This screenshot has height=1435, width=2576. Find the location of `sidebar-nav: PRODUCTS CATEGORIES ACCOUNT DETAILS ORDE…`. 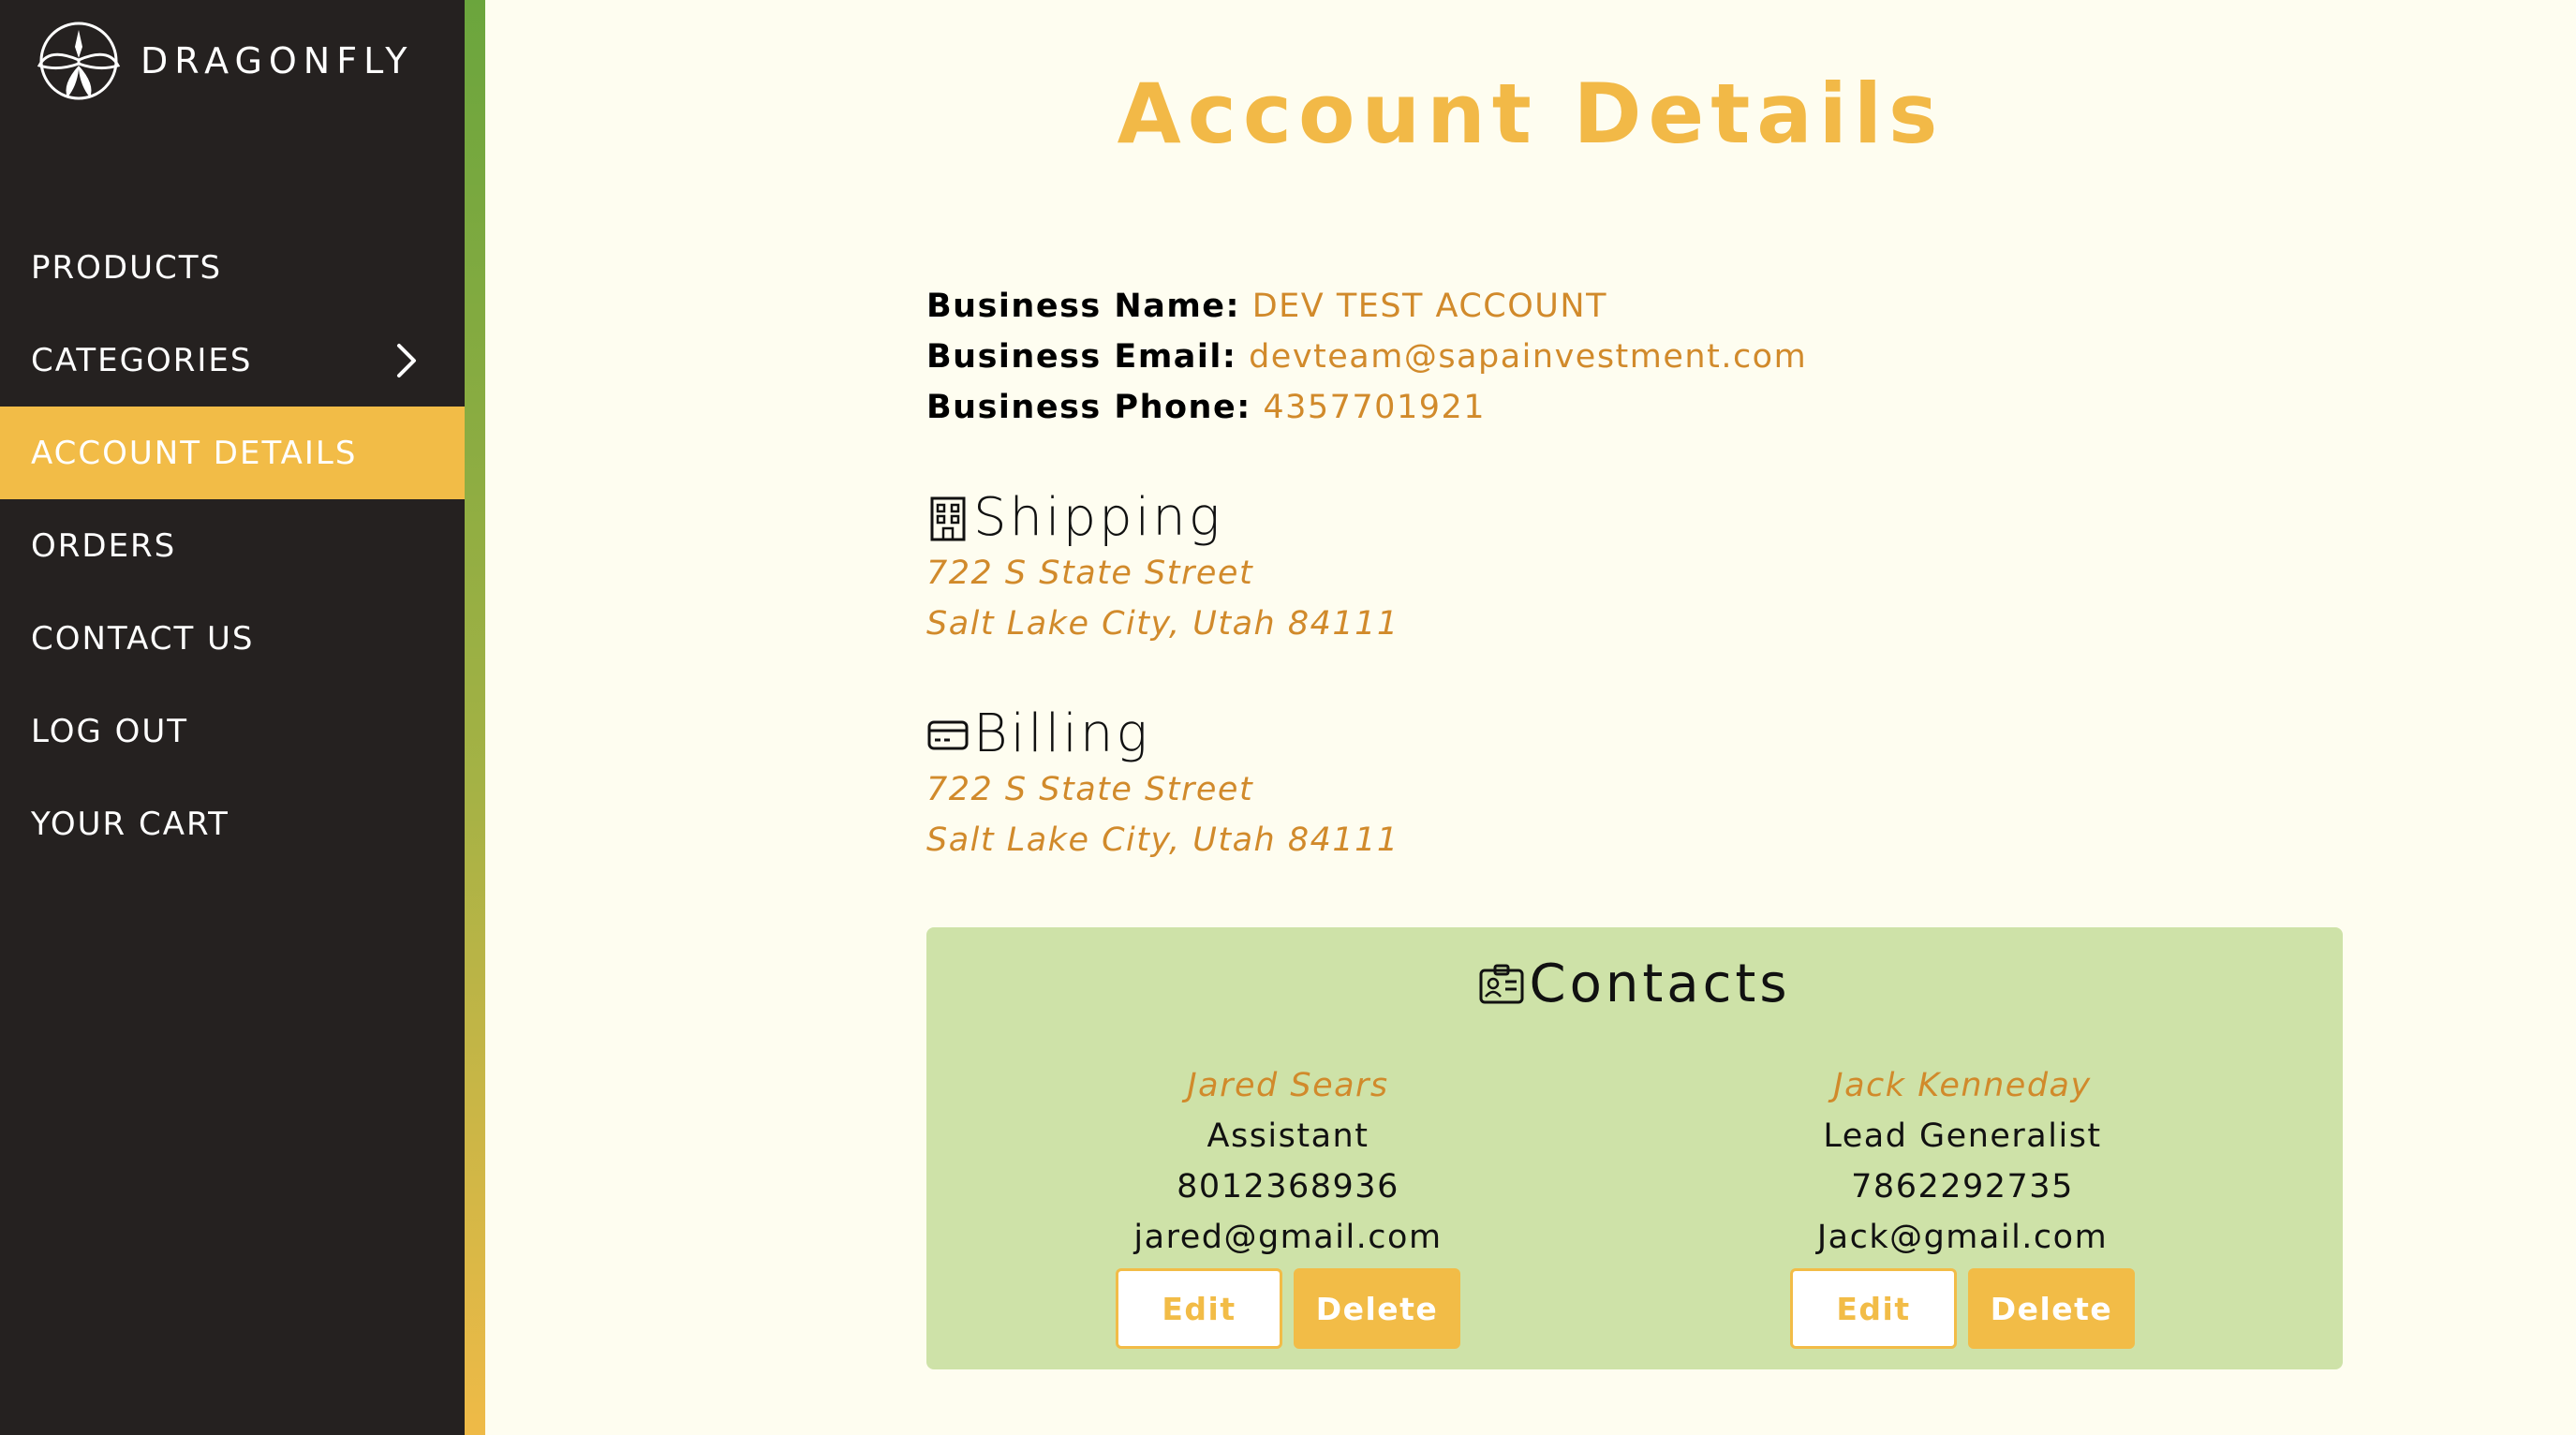

sidebar-nav: PRODUCTS CATEGORIES ACCOUNT DETAILS ORDE… is located at coordinates (232, 545).